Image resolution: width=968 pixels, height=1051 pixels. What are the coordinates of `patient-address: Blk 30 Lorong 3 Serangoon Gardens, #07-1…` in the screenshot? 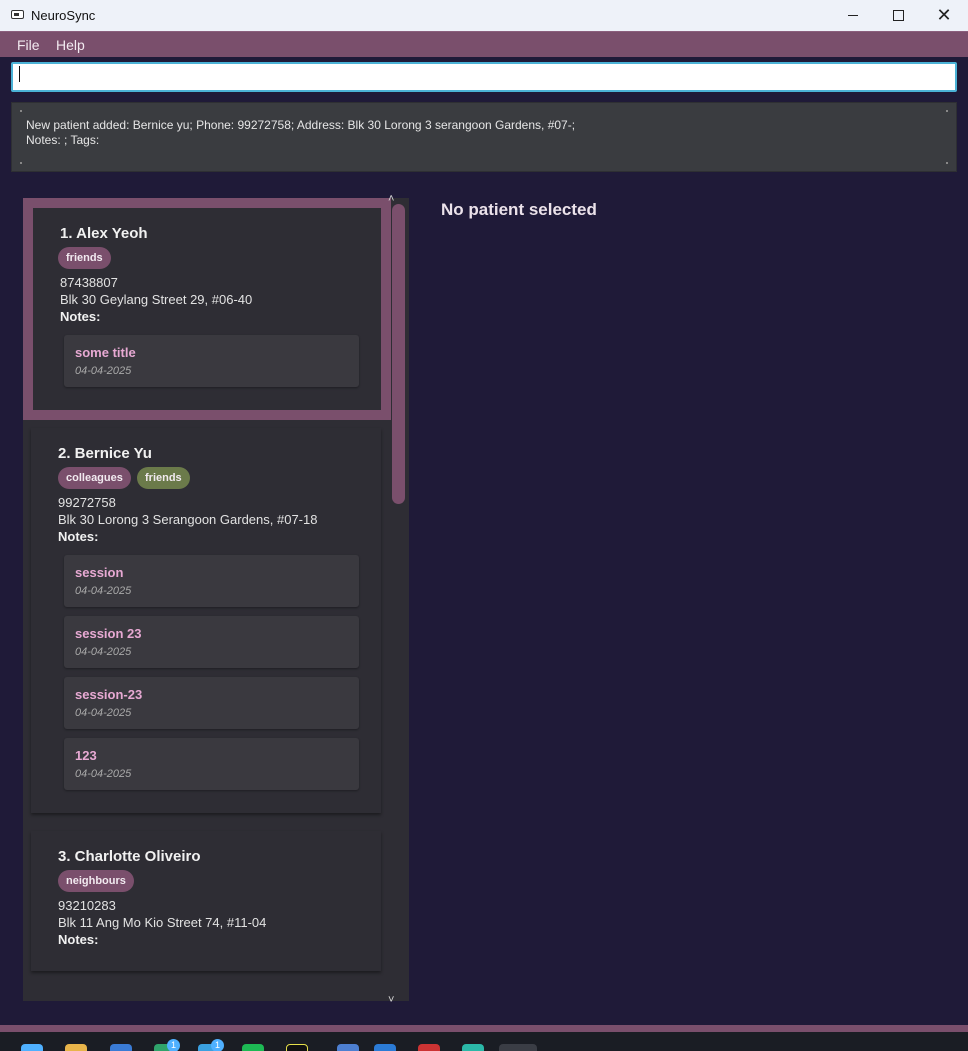 It's located at (188, 519).